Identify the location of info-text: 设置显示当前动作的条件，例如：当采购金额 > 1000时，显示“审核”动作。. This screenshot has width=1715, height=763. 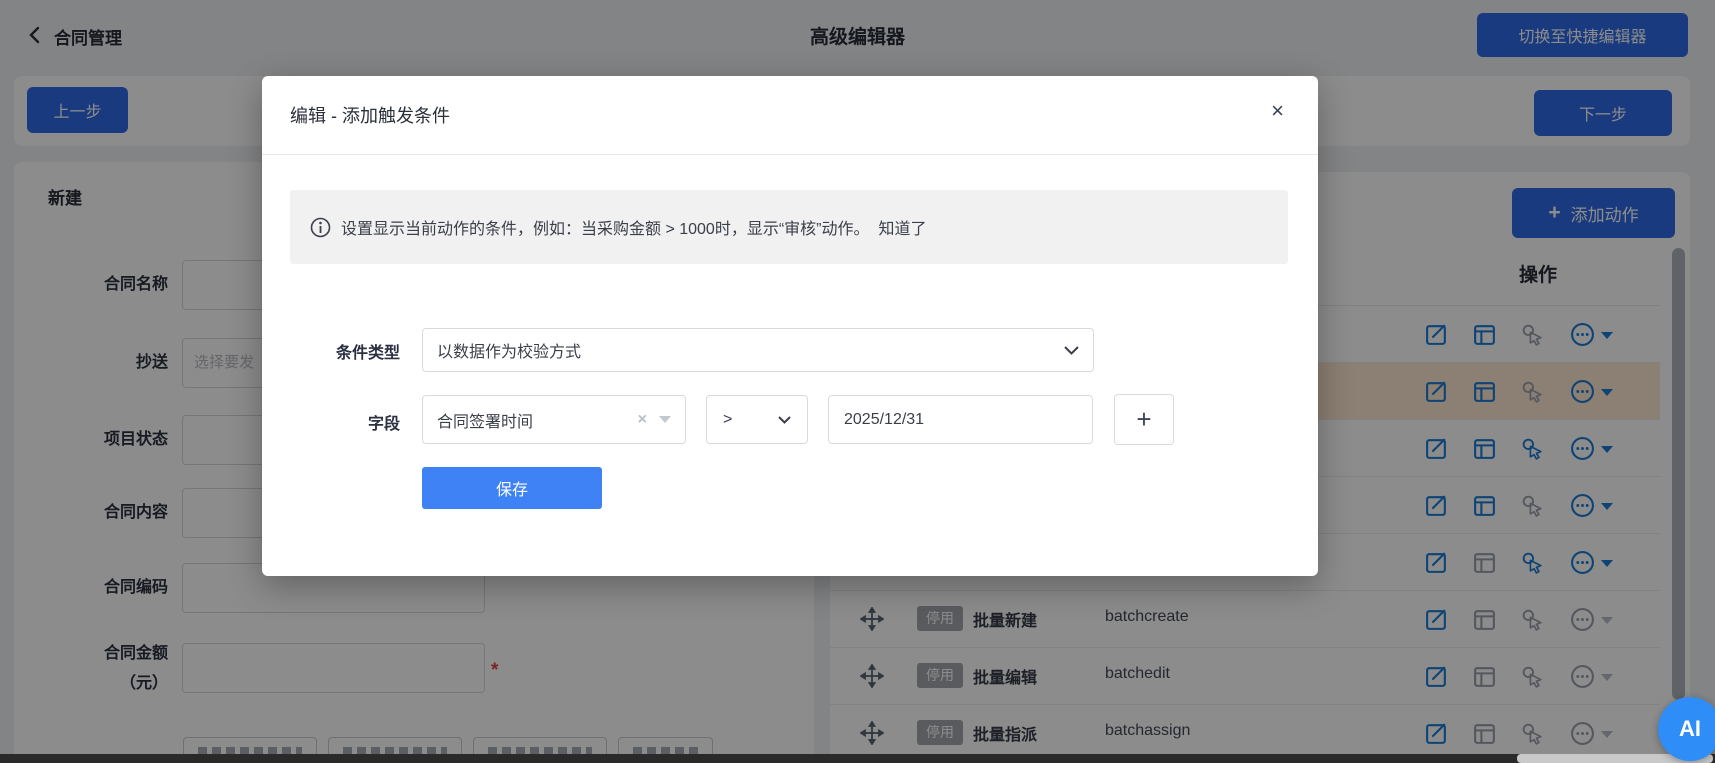
(605, 229).